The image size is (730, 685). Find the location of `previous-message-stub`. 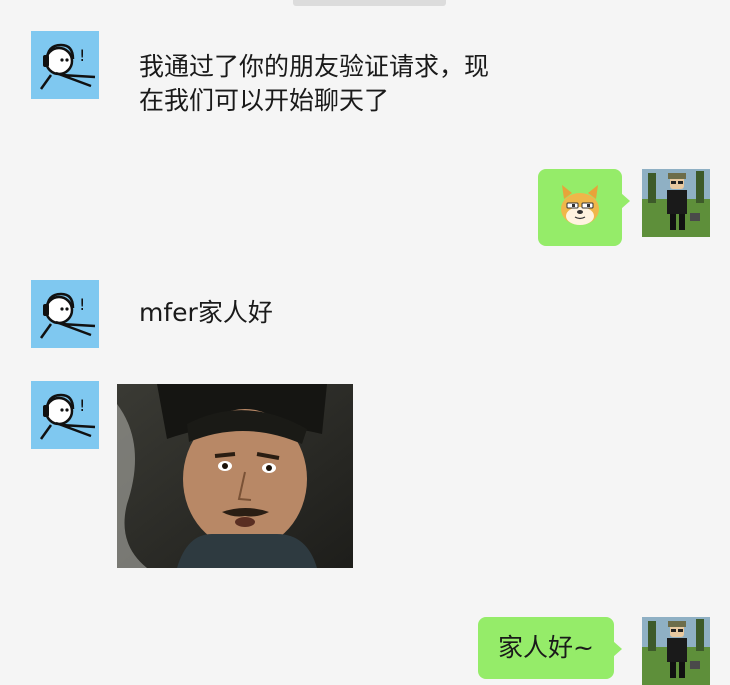

previous-message-stub is located at coordinates (369, 3).